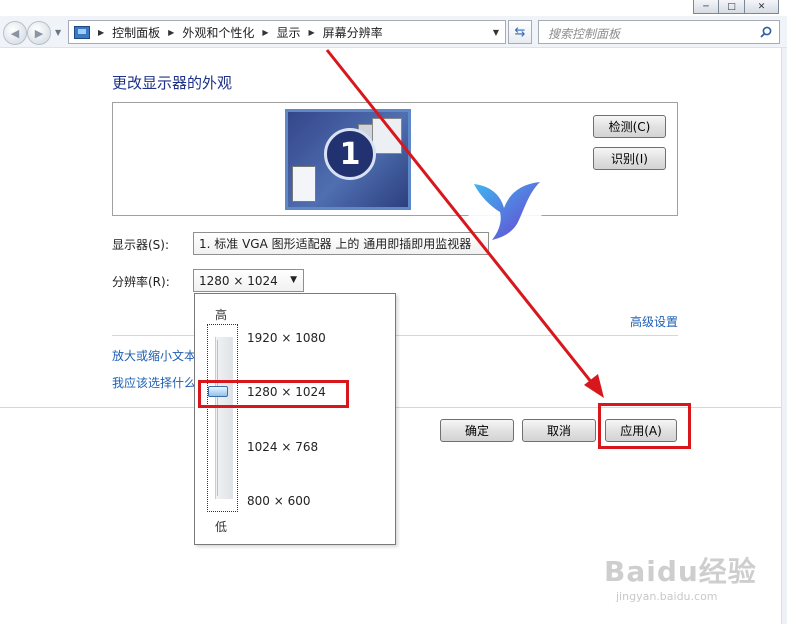 The height and width of the screenshot is (624, 787). I want to click on refresh-button: ⇆, so click(520, 32).